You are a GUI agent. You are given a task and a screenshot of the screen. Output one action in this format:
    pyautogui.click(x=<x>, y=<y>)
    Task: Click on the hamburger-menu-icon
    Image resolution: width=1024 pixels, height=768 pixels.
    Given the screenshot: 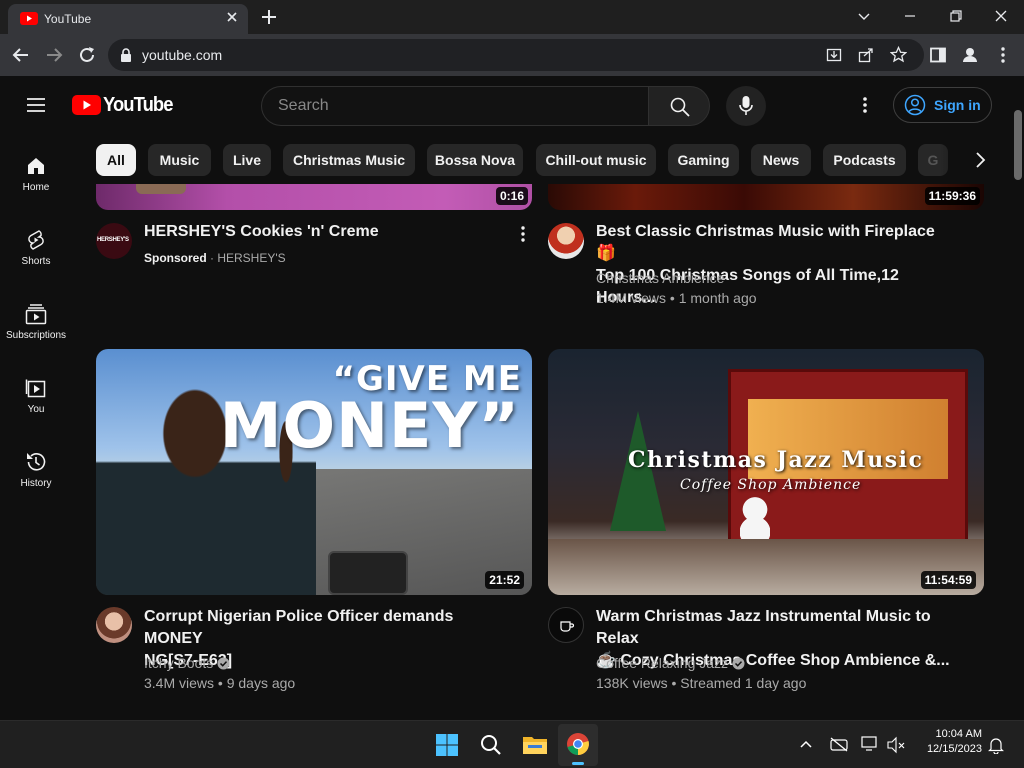 What is the action you would take?
    pyautogui.click(x=36, y=105)
    